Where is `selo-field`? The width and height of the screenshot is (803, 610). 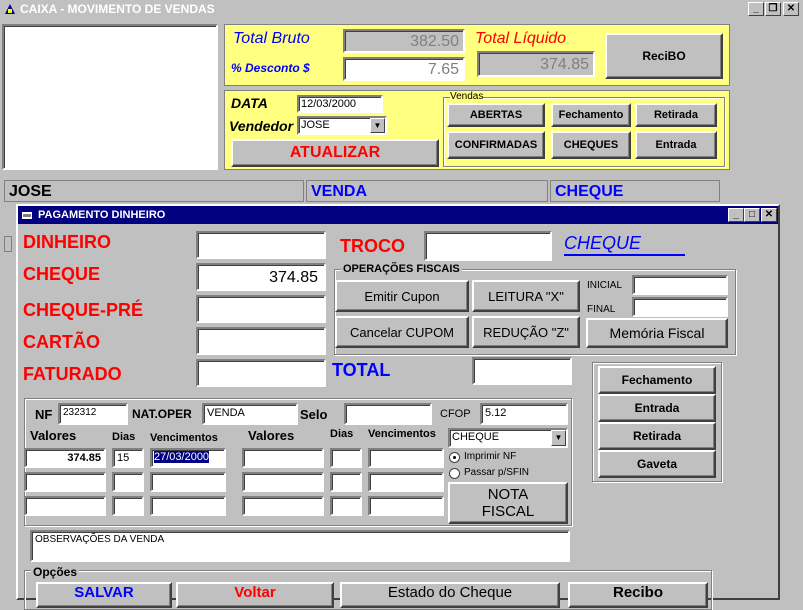 selo-field is located at coordinates (388, 414).